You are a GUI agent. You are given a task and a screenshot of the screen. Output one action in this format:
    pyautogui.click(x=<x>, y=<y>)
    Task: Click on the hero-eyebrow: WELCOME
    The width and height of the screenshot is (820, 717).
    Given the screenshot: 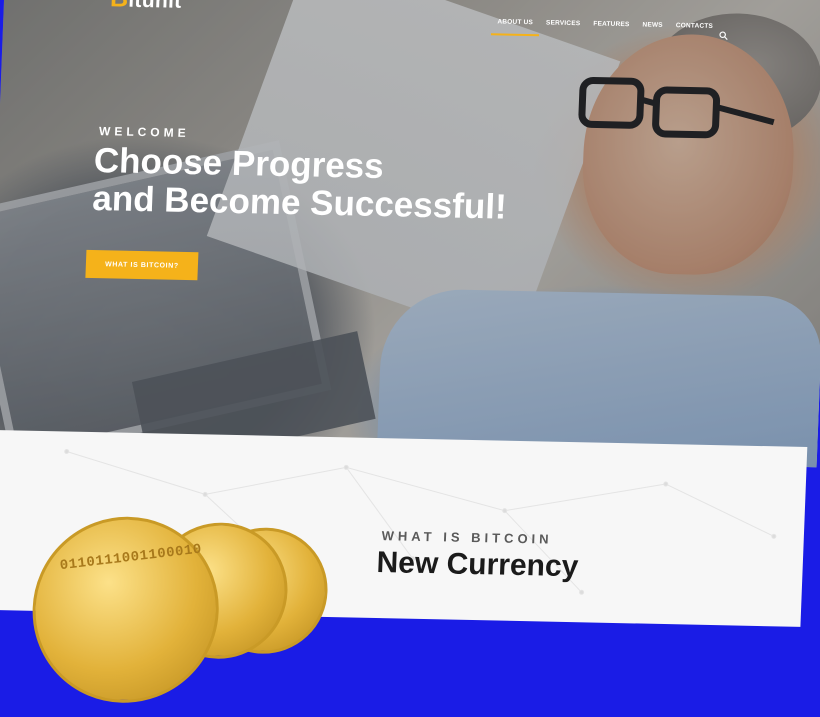 What is the action you would take?
    pyautogui.click(x=144, y=132)
    